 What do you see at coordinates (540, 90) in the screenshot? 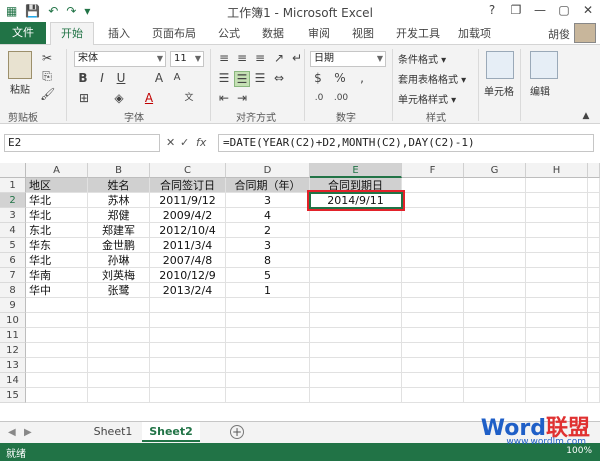
I see `editing-button: 编辑` at bounding box center [540, 90].